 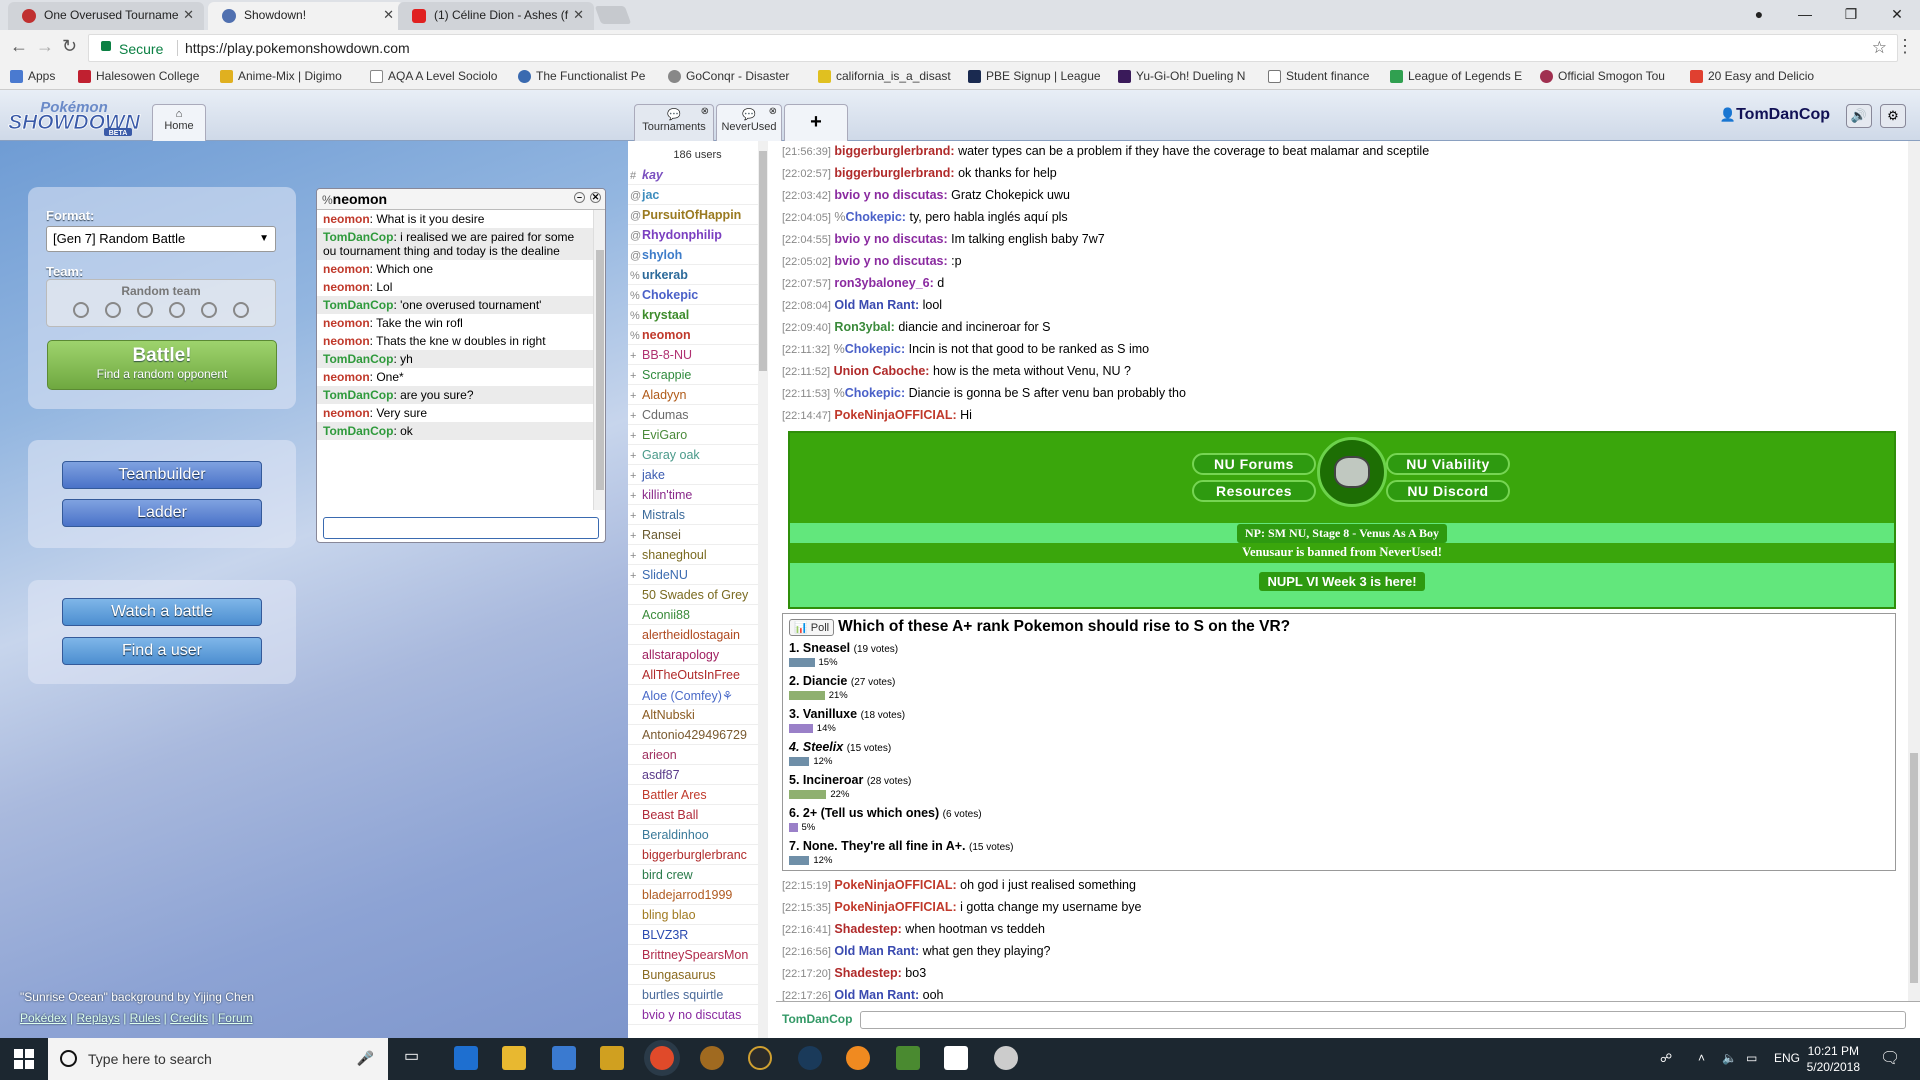 I want to click on user-list-item: + Mistrals, so click(x=697, y=515).